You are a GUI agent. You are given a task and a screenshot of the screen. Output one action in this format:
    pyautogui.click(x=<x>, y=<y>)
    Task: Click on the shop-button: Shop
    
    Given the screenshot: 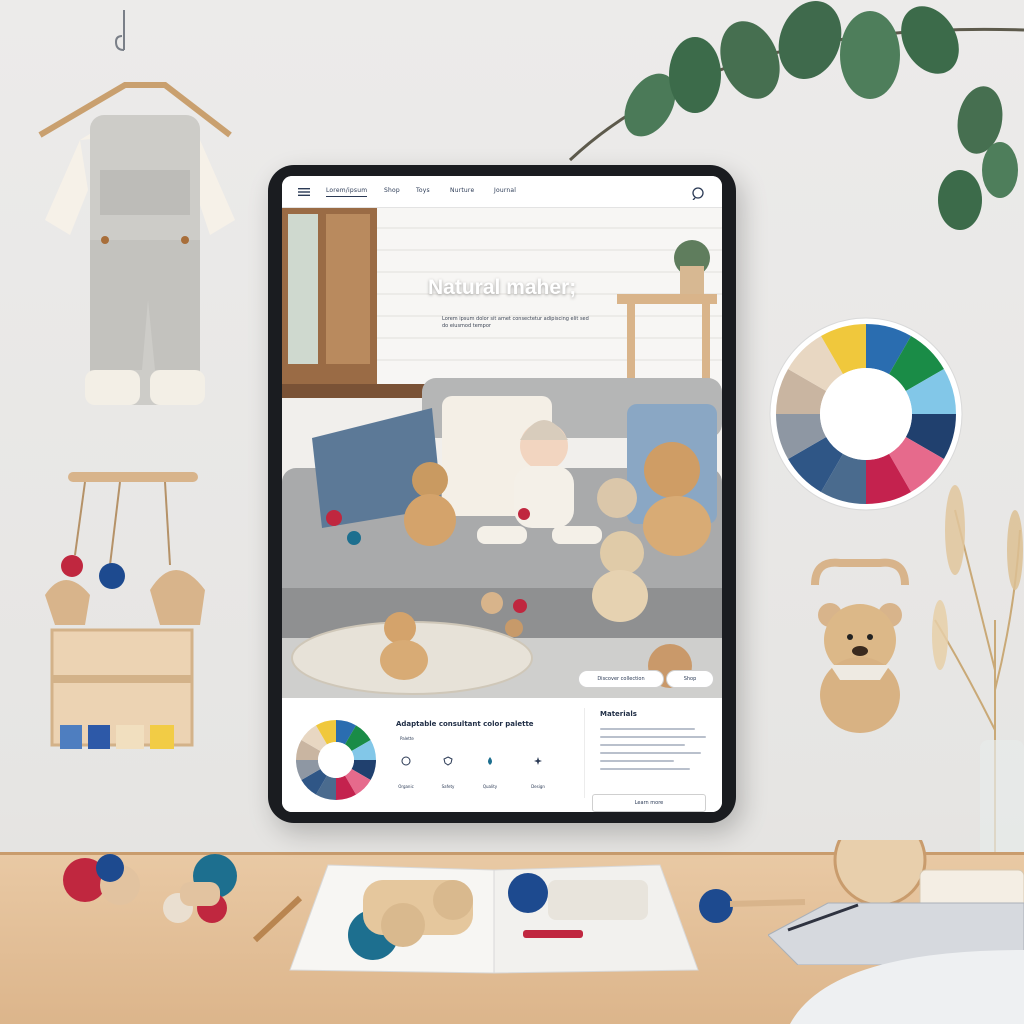 What is the action you would take?
    pyautogui.click(x=690, y=679)
    